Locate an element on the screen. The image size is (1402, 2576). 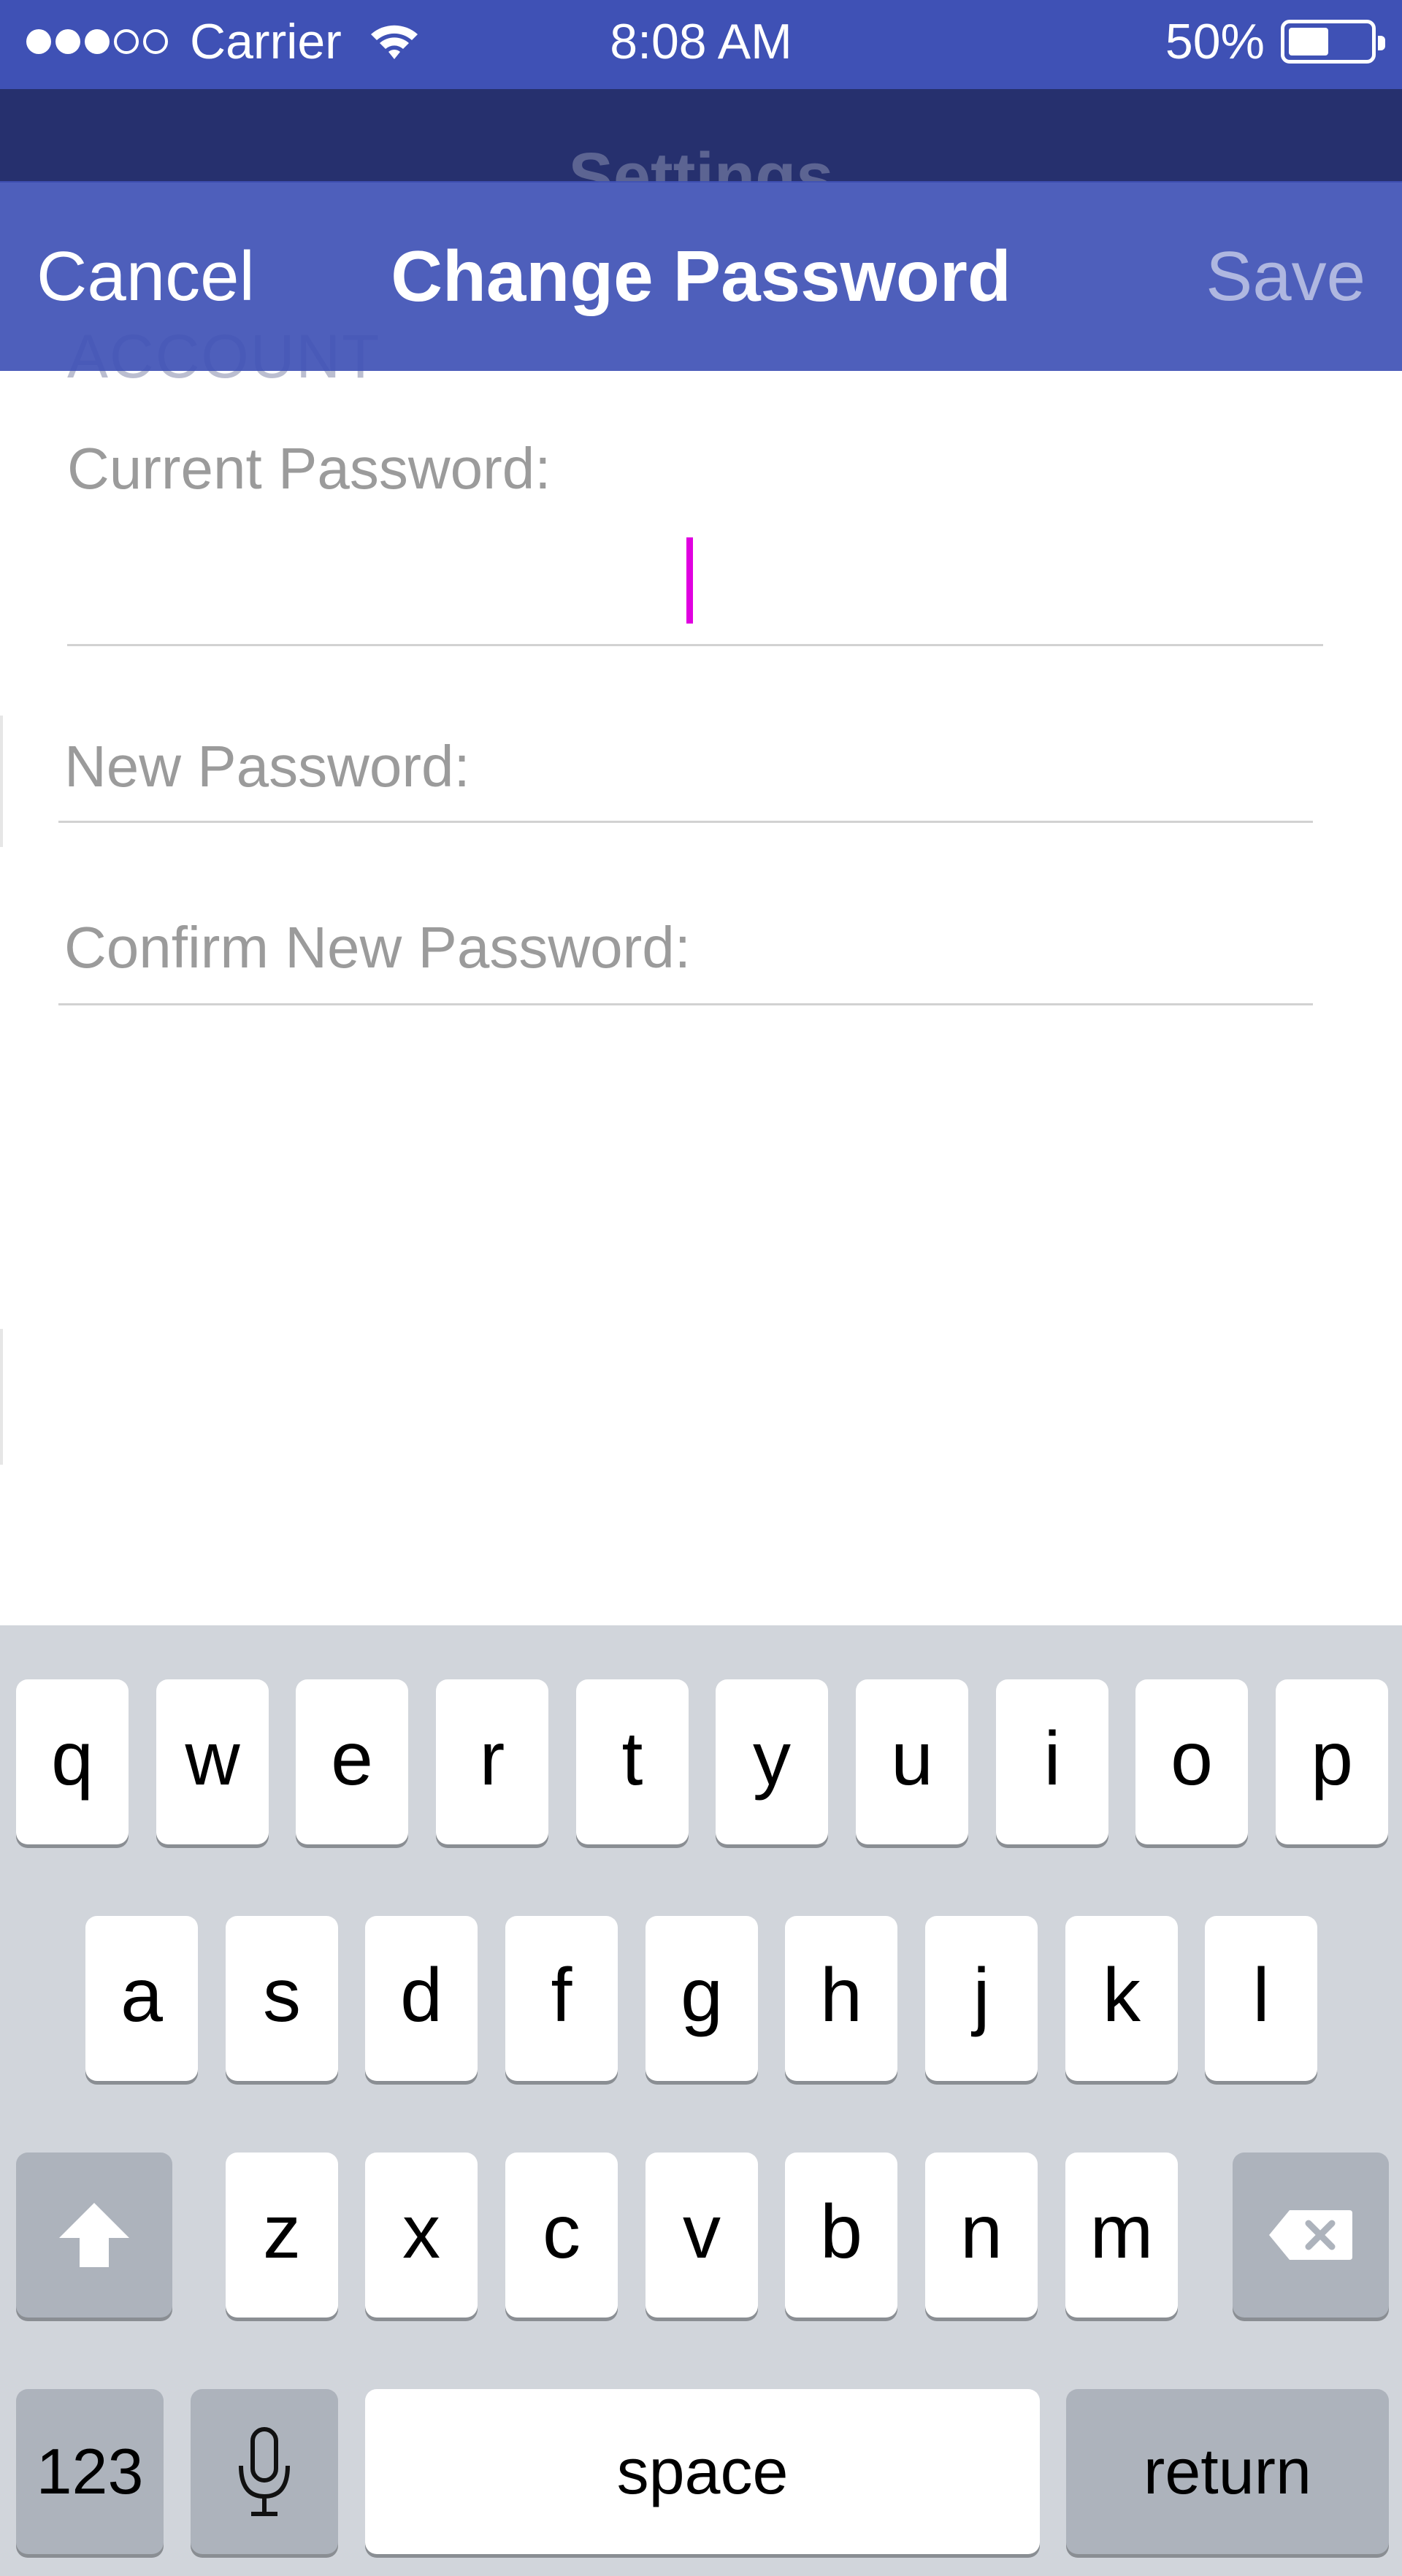
key-e: e is located at coordinates (352, 1762).